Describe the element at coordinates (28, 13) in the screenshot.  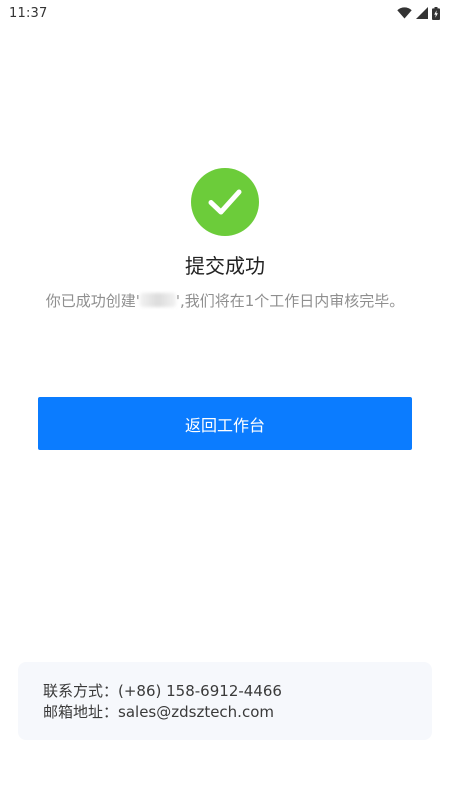
I see `status-time: 11:37` at that location.